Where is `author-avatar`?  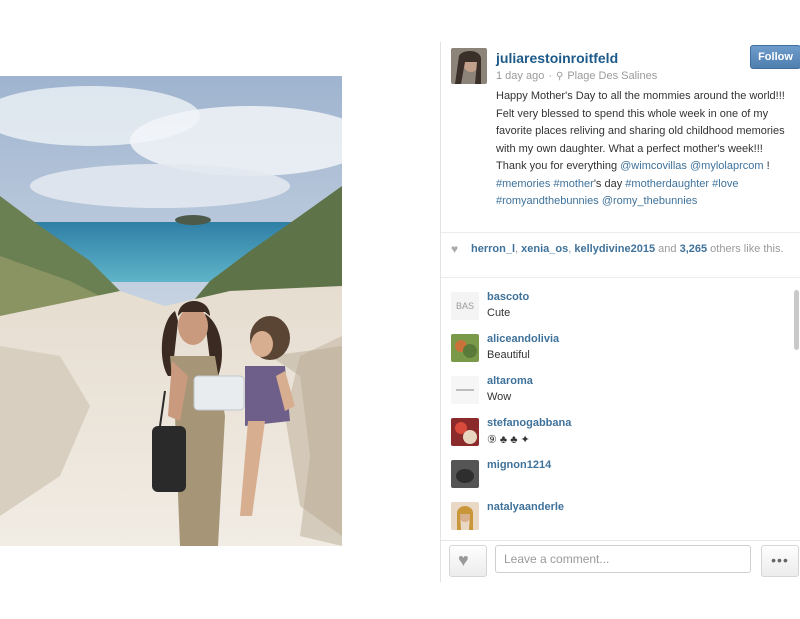 author-avatar is located at coordinates (469, 66).